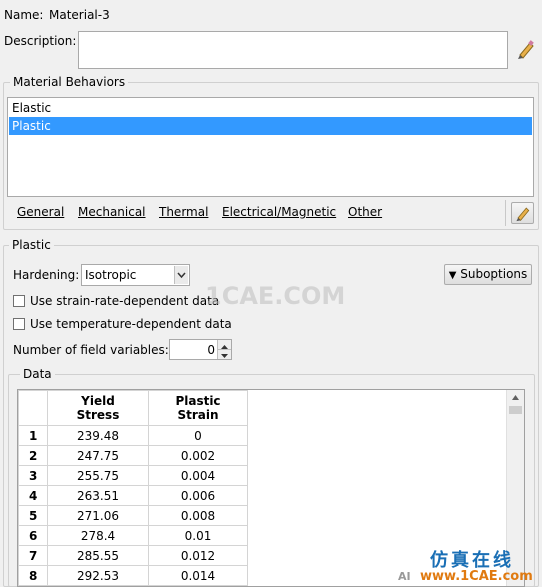 The image size is (542, 587). I want to click on table-row: 8 292.53 0.014, so click(133, 575).